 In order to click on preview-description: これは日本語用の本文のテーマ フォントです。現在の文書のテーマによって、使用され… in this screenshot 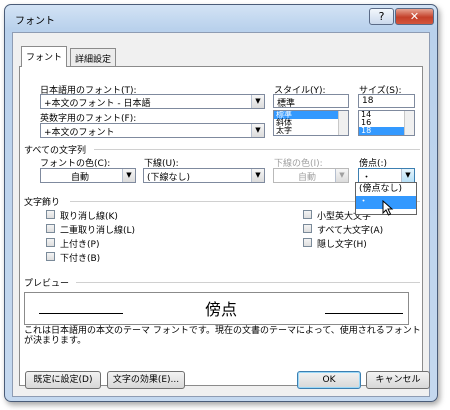, I will do `click(222, 336)`.